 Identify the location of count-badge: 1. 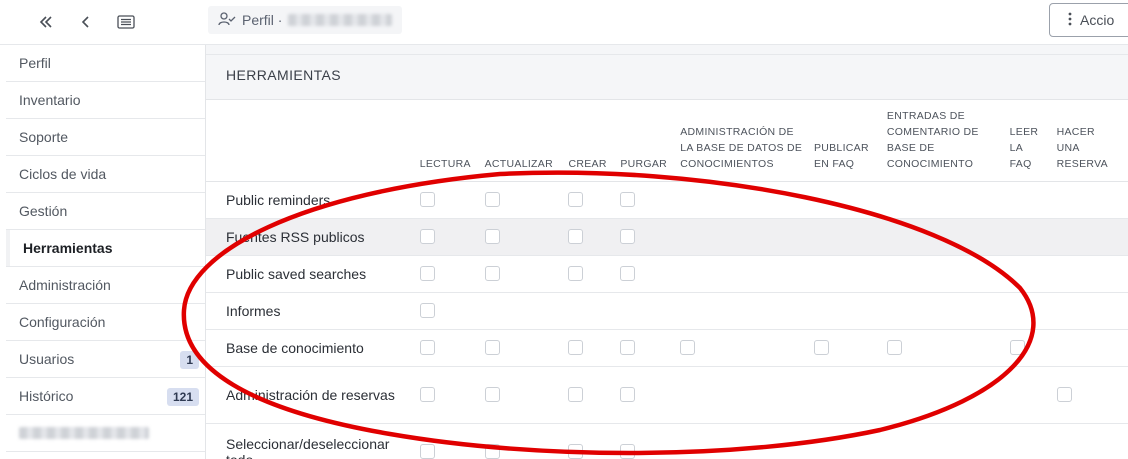
(189, 360).